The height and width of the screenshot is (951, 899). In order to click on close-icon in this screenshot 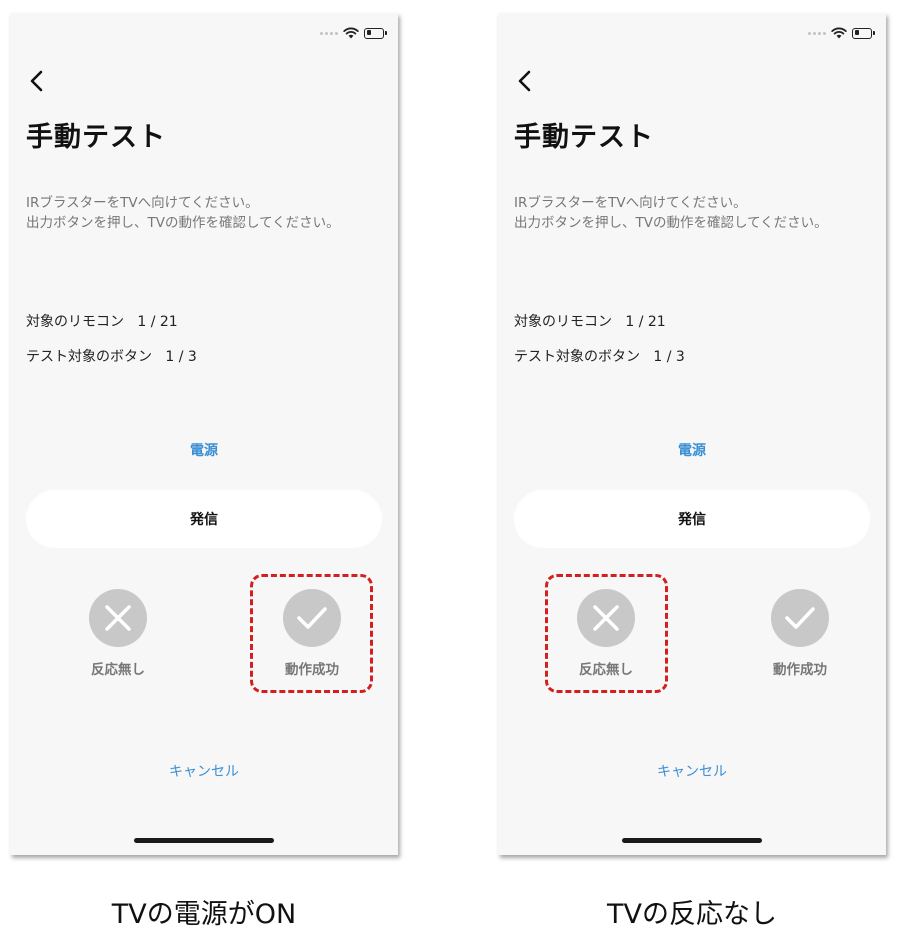, I will do `click(118, 618)`.